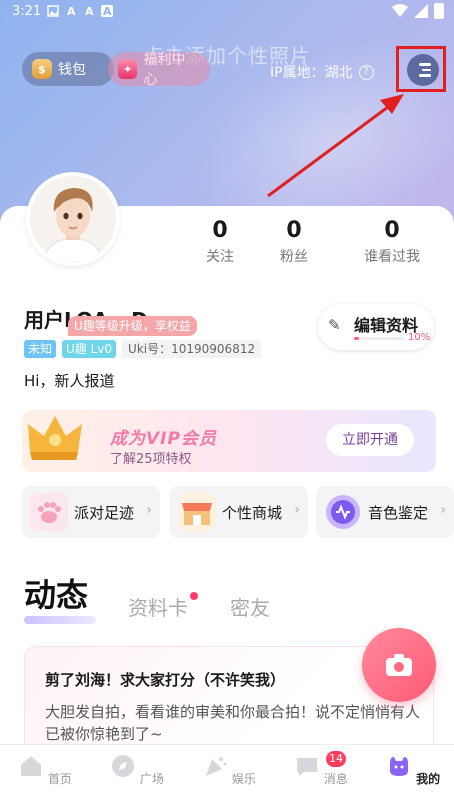 This screenshot has width=454, height=810. Describe the element at coordinates (197, 512) in the screenshot. I see `shop-icon` at that location.